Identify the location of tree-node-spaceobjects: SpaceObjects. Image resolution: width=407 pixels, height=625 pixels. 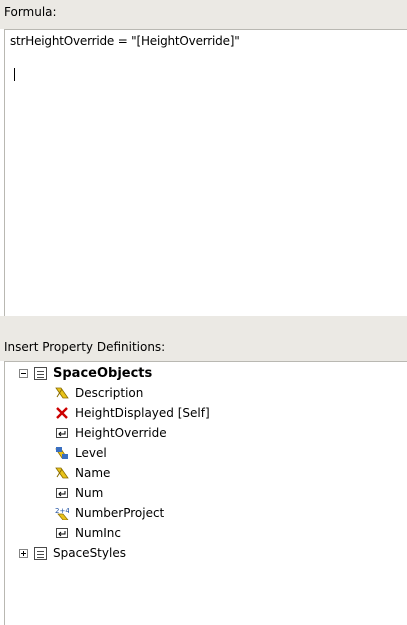
(85, 373).